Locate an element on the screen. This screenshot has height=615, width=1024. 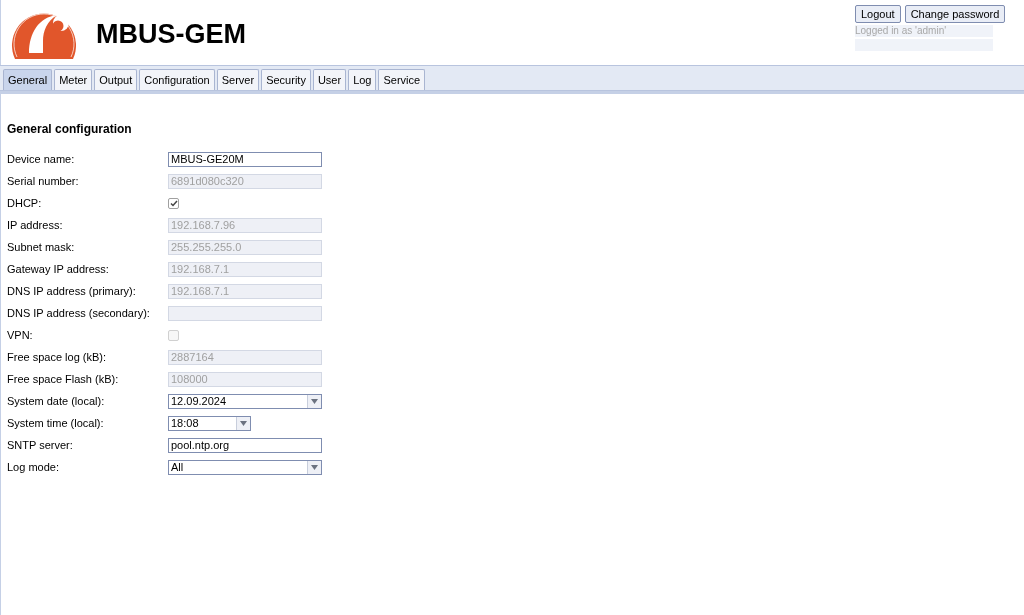
field-label: IP address: is located at coordinates (35, 225).